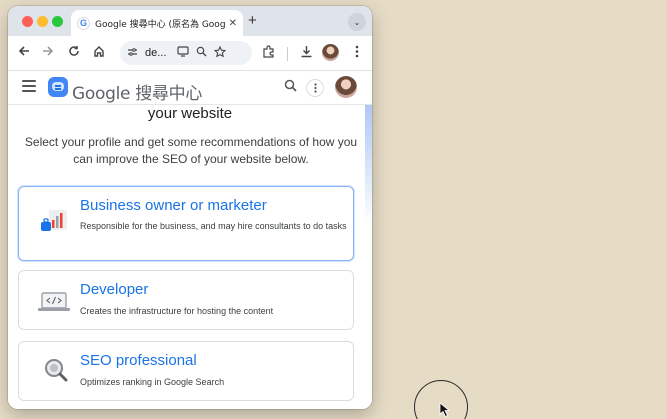  I want to click on minimize-window-button, so click(42, 21).